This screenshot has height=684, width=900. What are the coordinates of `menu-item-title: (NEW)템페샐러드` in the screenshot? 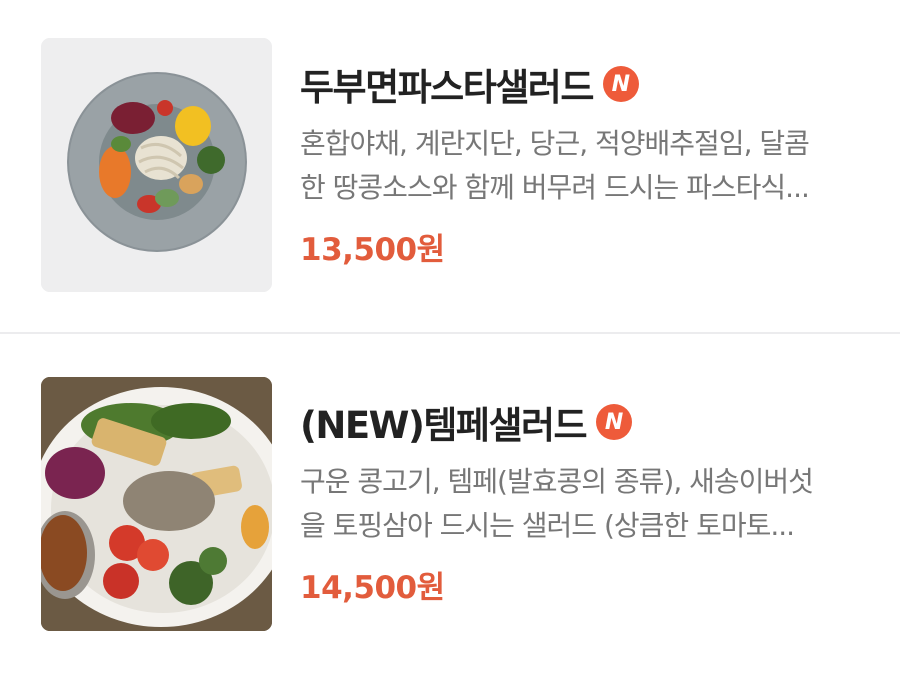 It's located at (444, 425).